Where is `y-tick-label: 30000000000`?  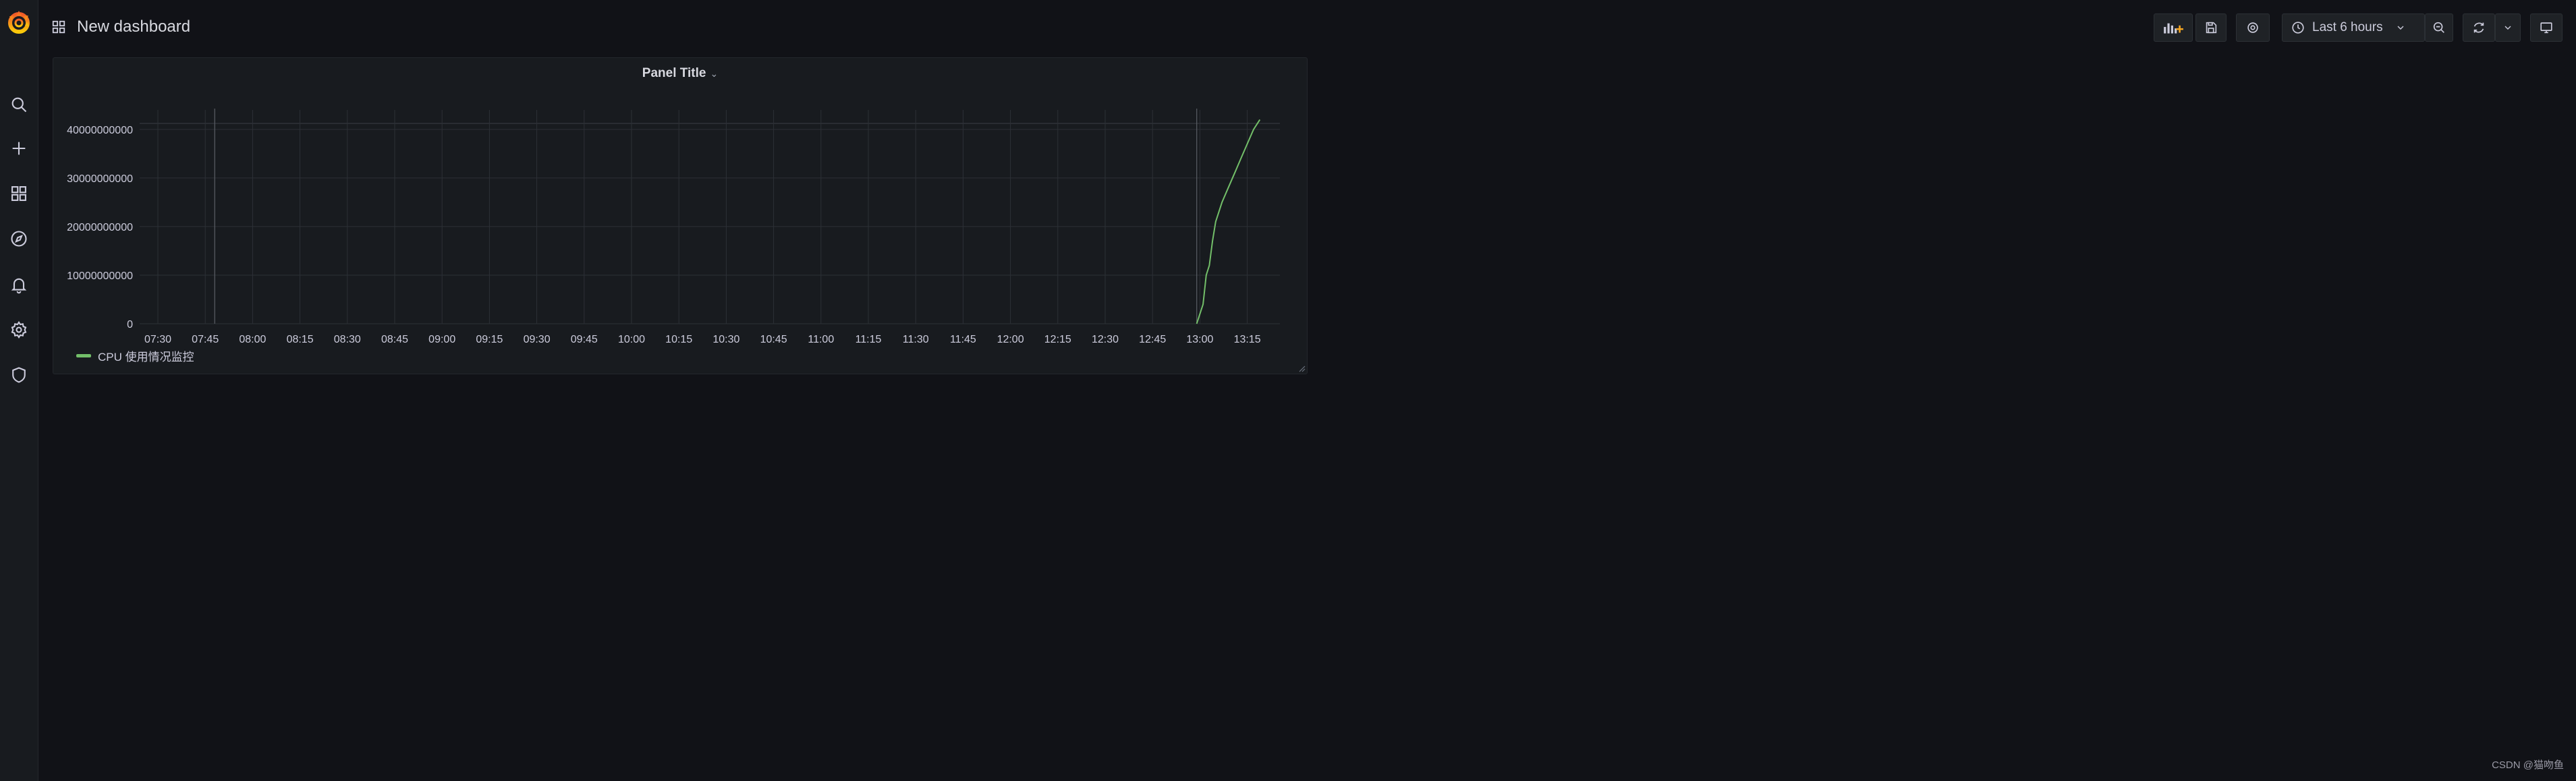
y-tick-label: 30000000000 is located at coordinates (100, 179).